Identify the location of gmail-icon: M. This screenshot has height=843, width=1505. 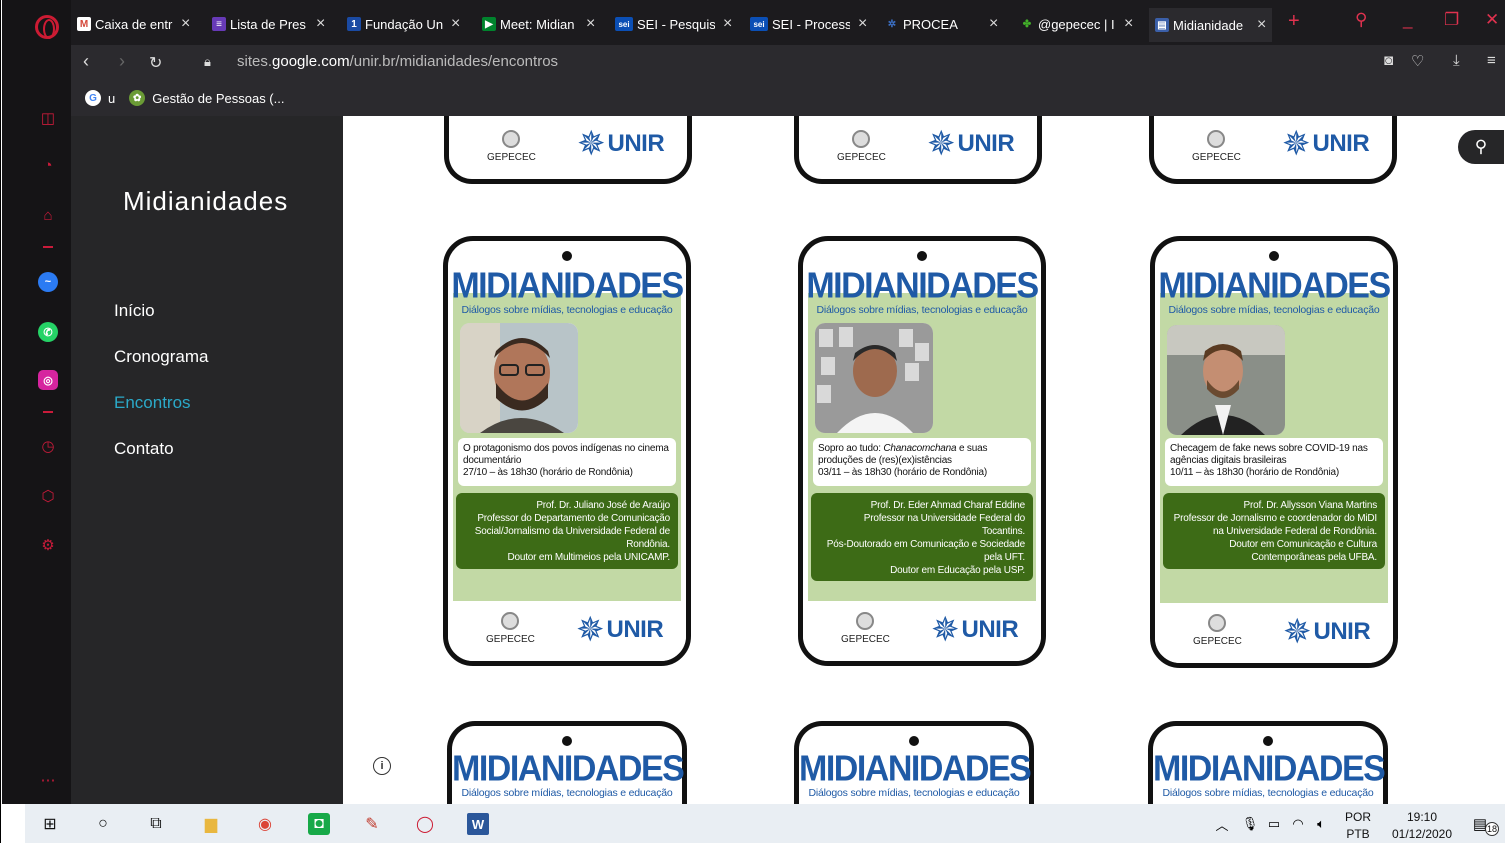
(84, 24).